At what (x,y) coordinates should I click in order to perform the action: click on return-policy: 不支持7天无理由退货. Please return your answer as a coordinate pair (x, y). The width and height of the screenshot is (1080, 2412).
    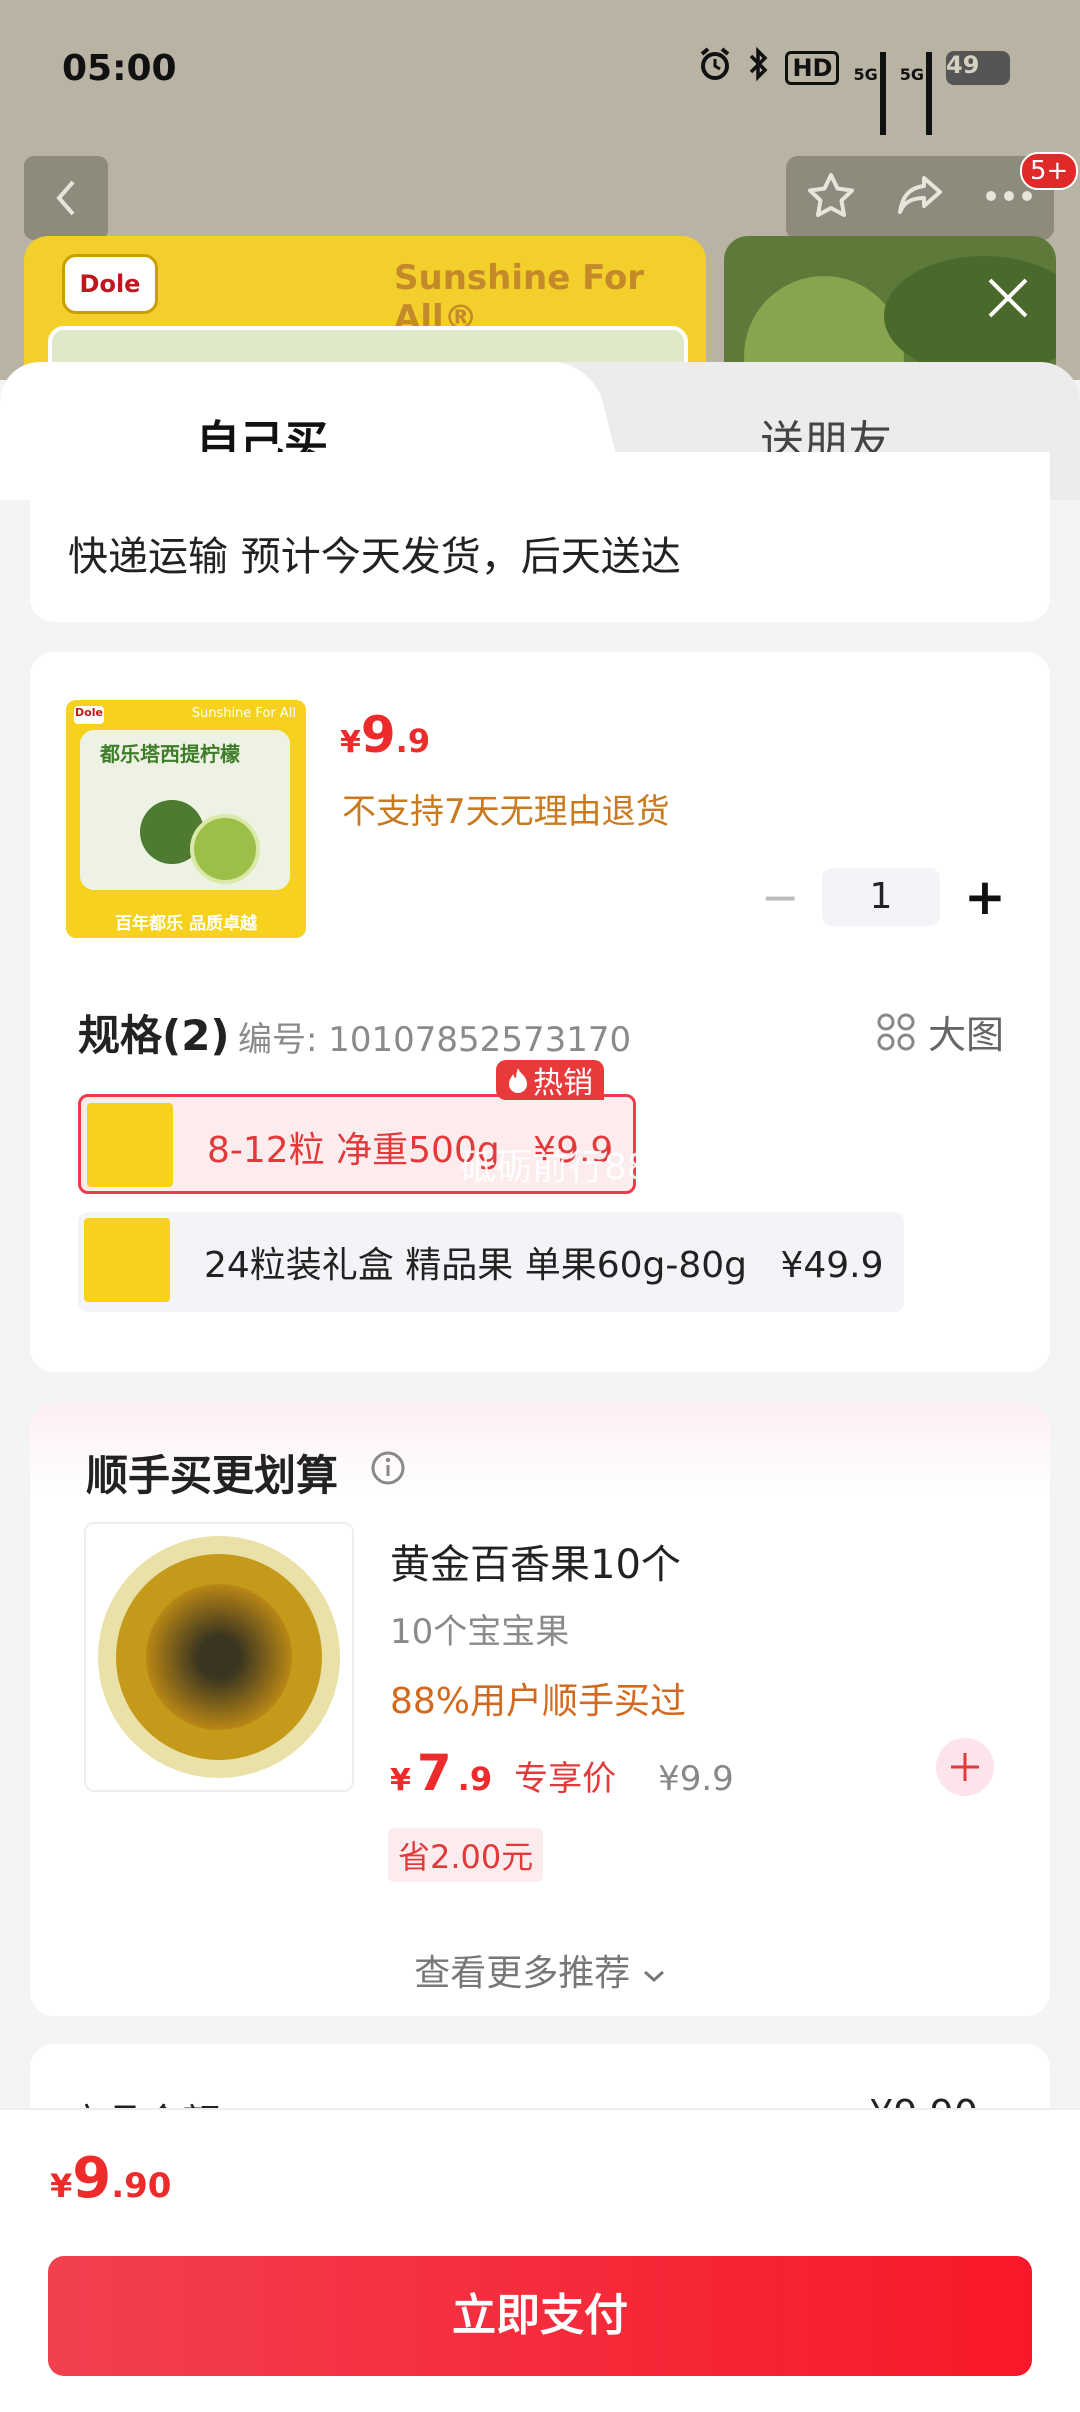
    Looking at the image, I should click on (506, 812).